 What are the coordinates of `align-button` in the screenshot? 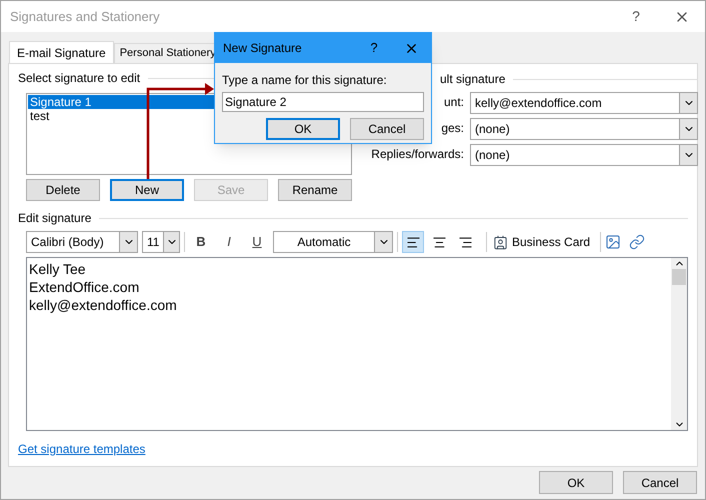 It's located at (413, 242).